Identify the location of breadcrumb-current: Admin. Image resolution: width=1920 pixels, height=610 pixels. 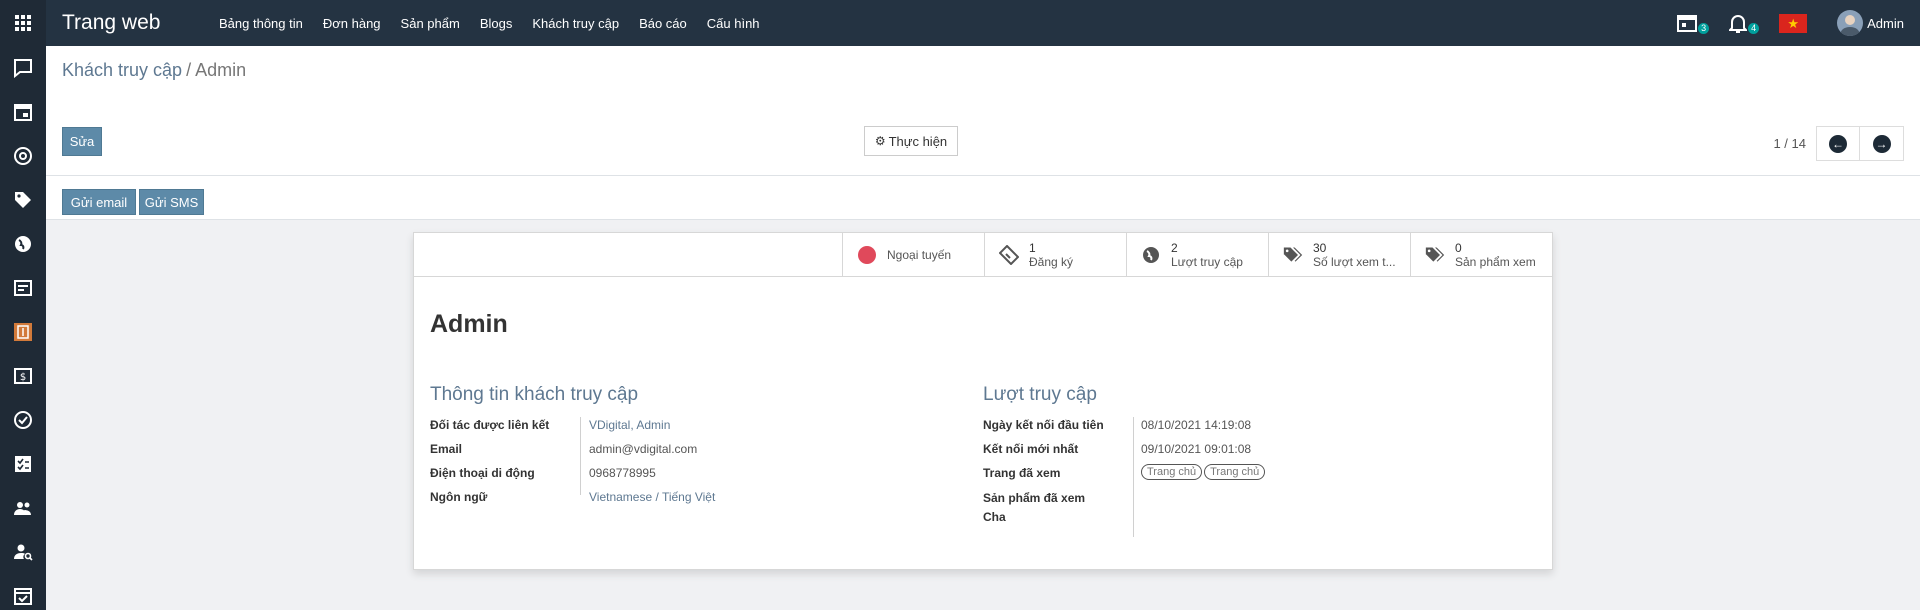
(221, 70).